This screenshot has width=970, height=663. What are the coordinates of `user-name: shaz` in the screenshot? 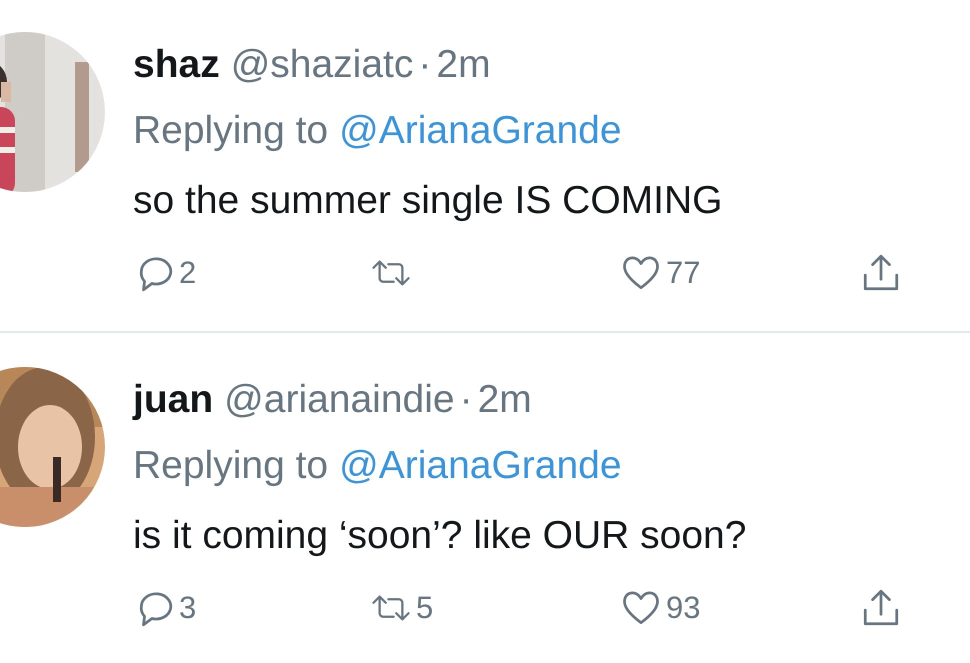 It's located at (176, 65).